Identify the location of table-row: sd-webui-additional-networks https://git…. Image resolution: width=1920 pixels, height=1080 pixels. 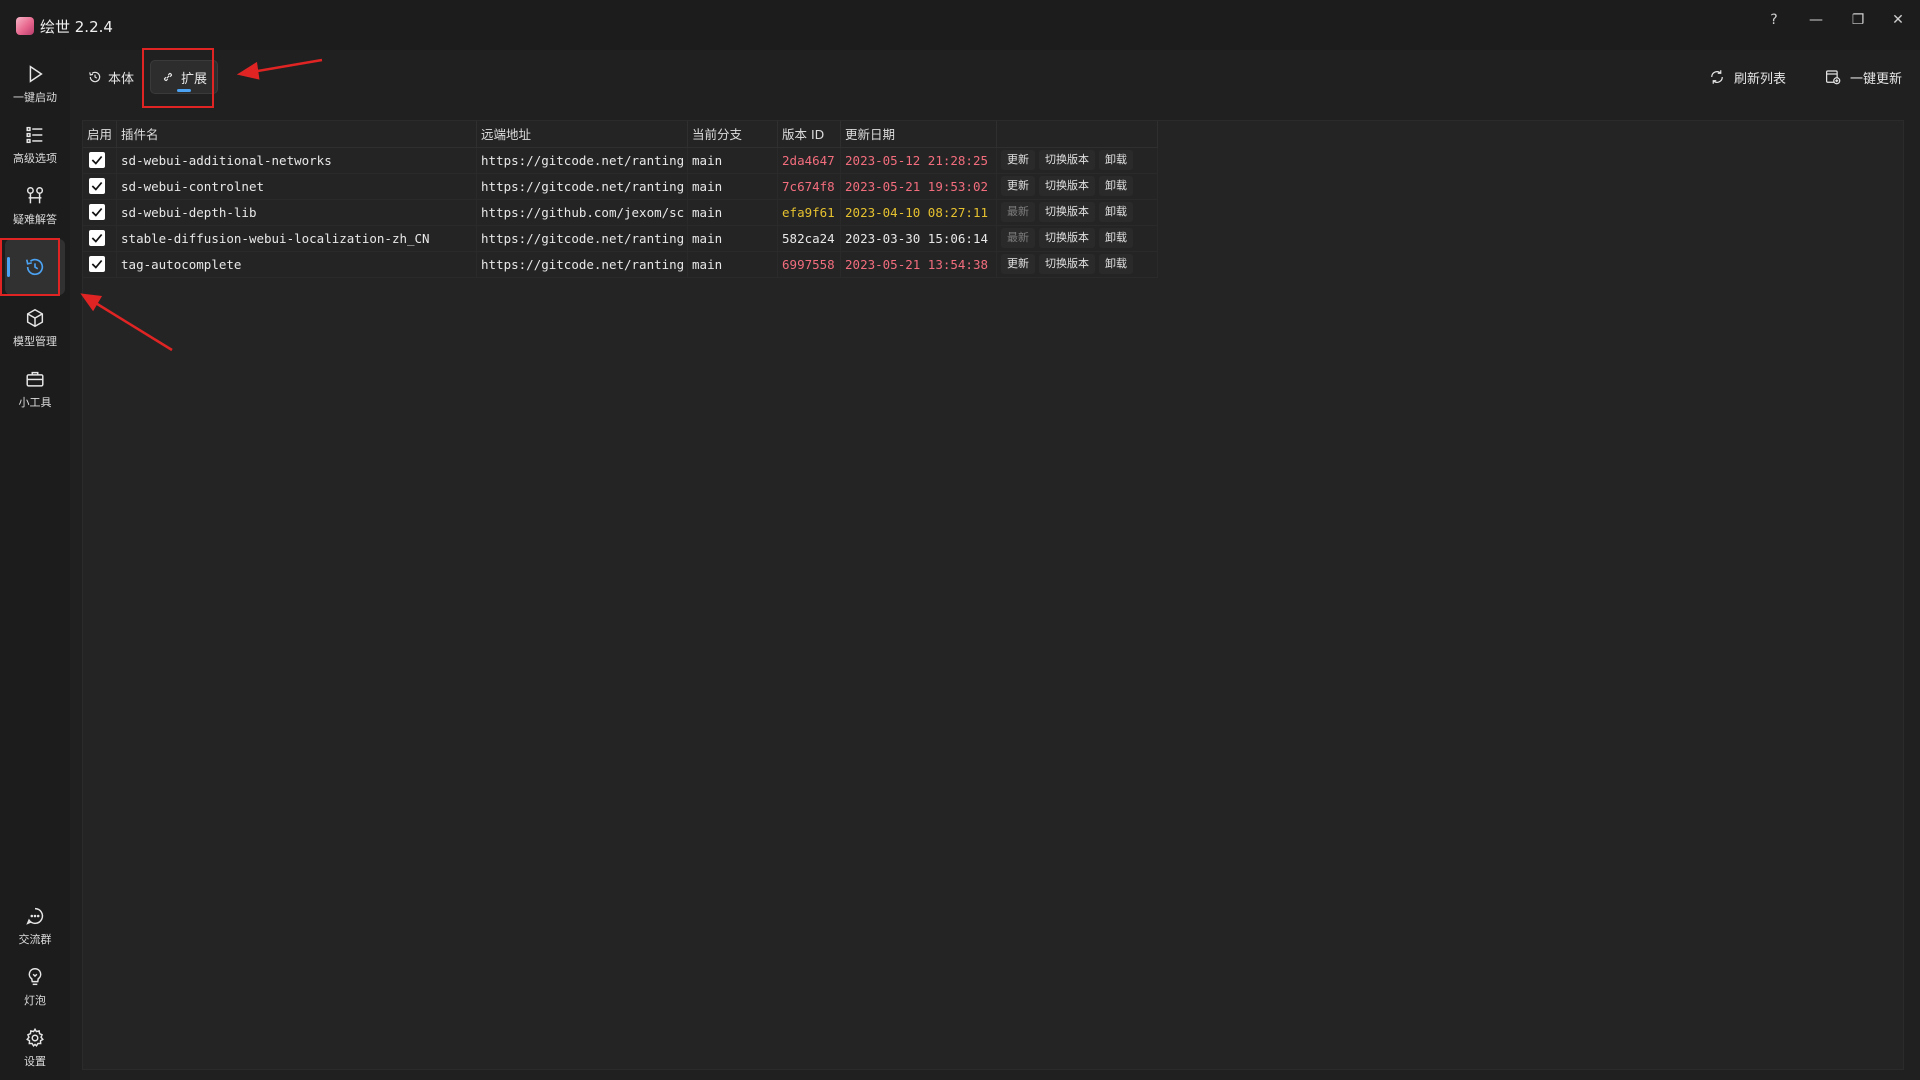
(621, 160).